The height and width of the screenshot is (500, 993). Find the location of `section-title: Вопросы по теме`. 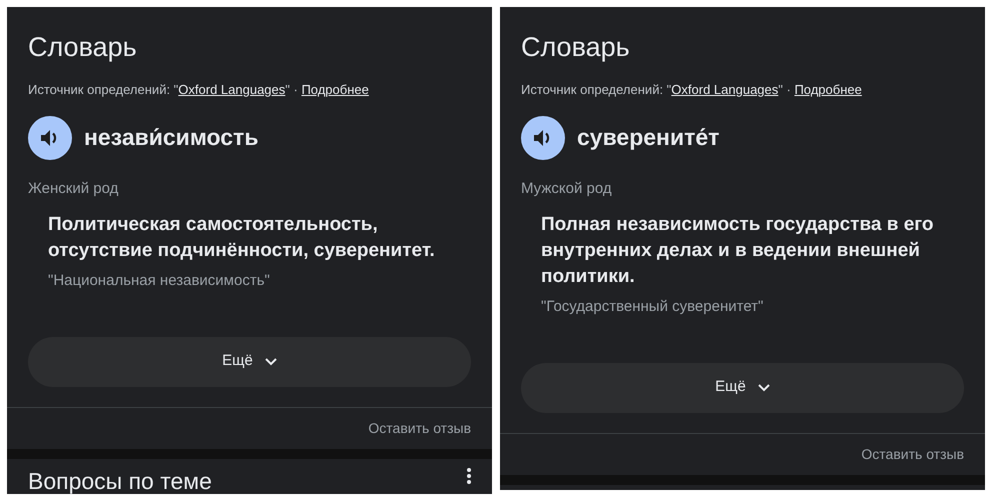

section-title: Вопросы по теме is located at coordinates (120, 481).